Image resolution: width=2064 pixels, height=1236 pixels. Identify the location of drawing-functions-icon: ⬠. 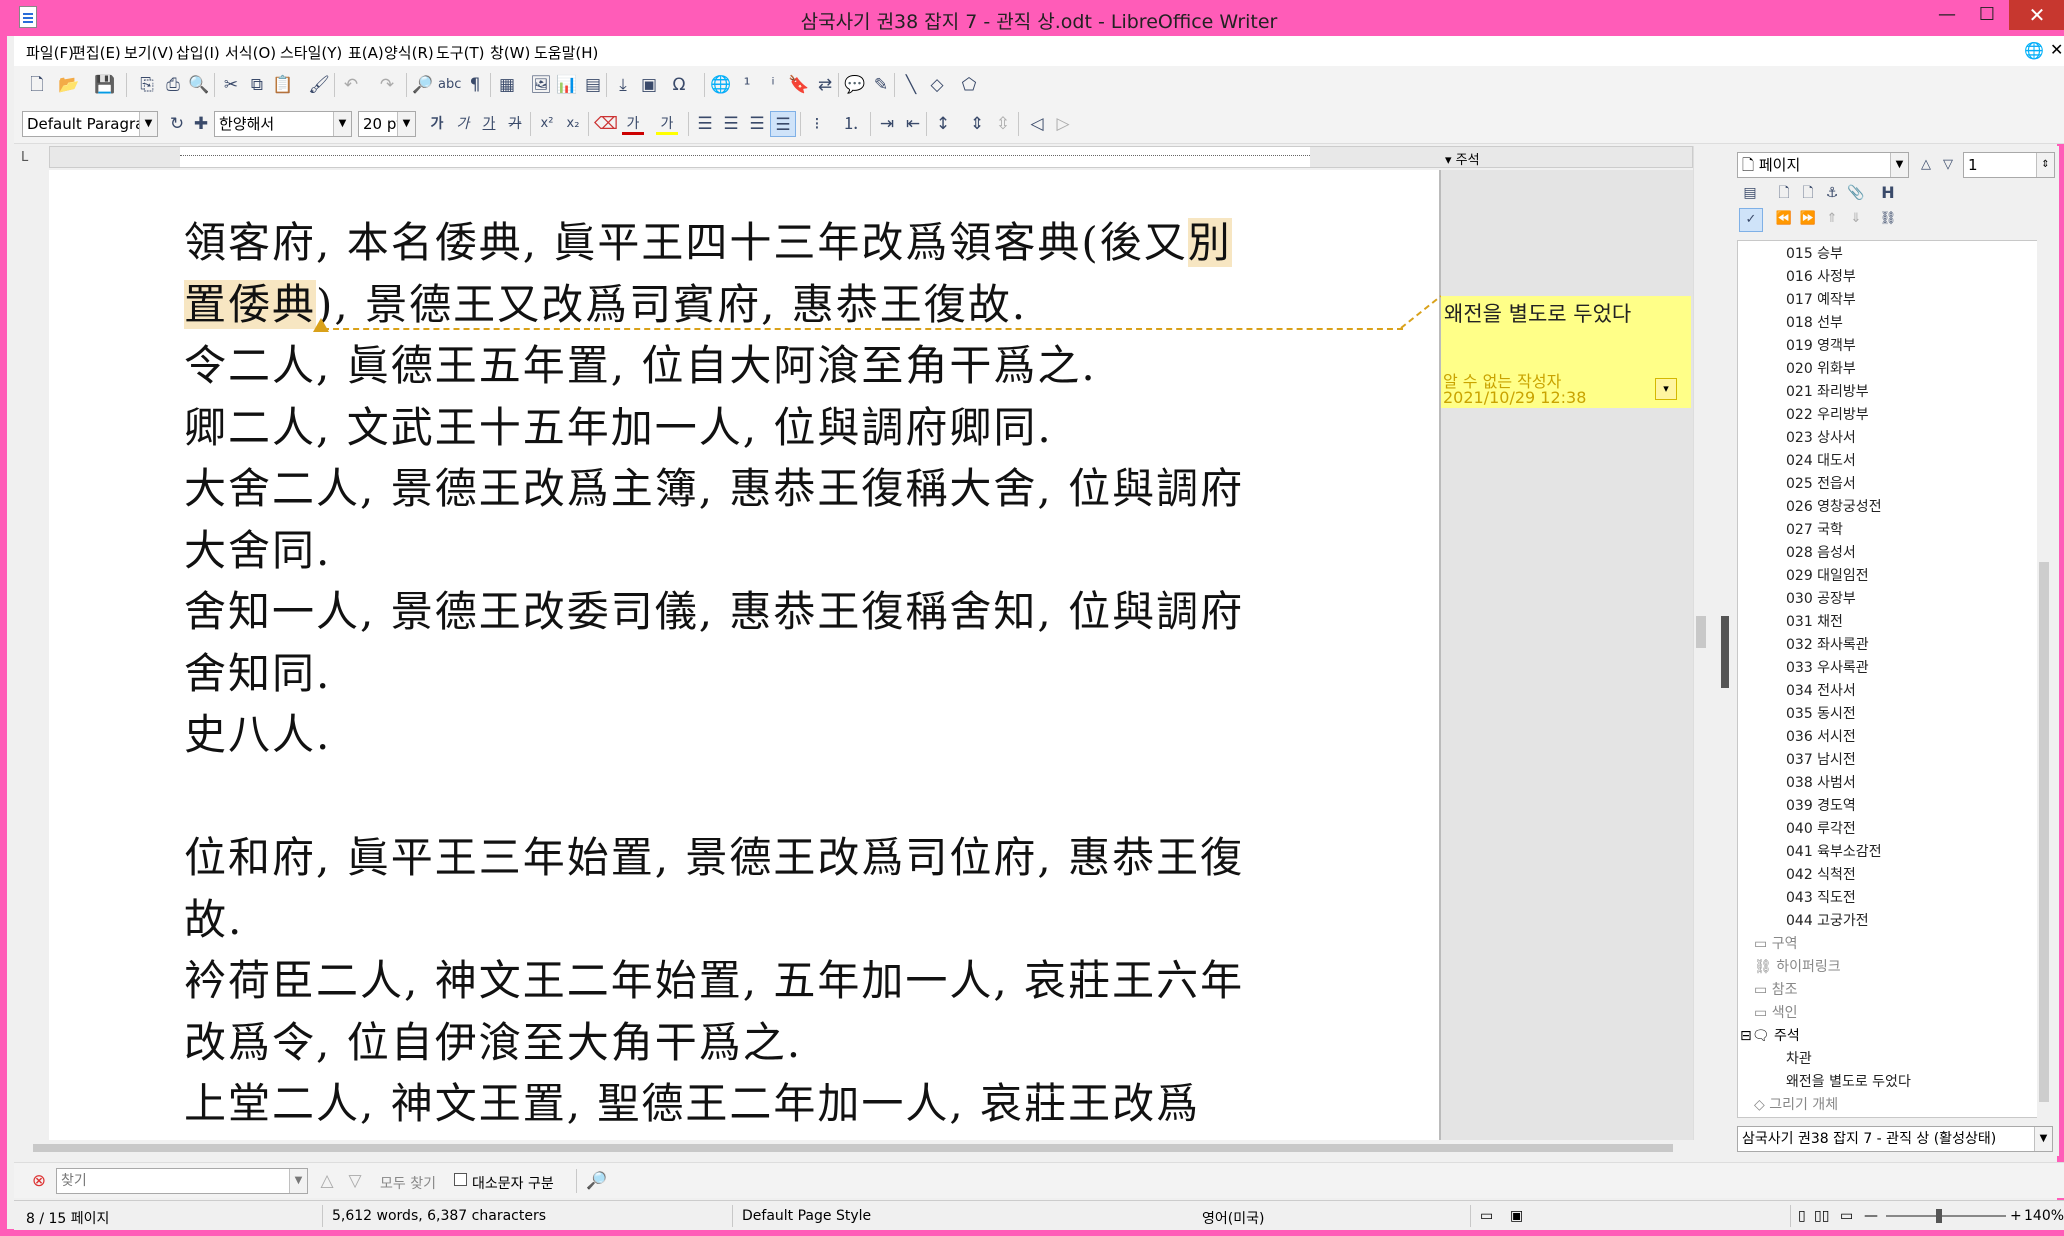
(969, 85).